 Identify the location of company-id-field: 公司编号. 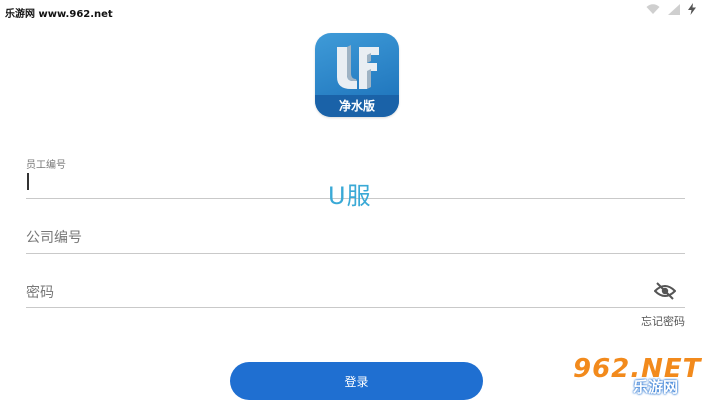
(355, 240).